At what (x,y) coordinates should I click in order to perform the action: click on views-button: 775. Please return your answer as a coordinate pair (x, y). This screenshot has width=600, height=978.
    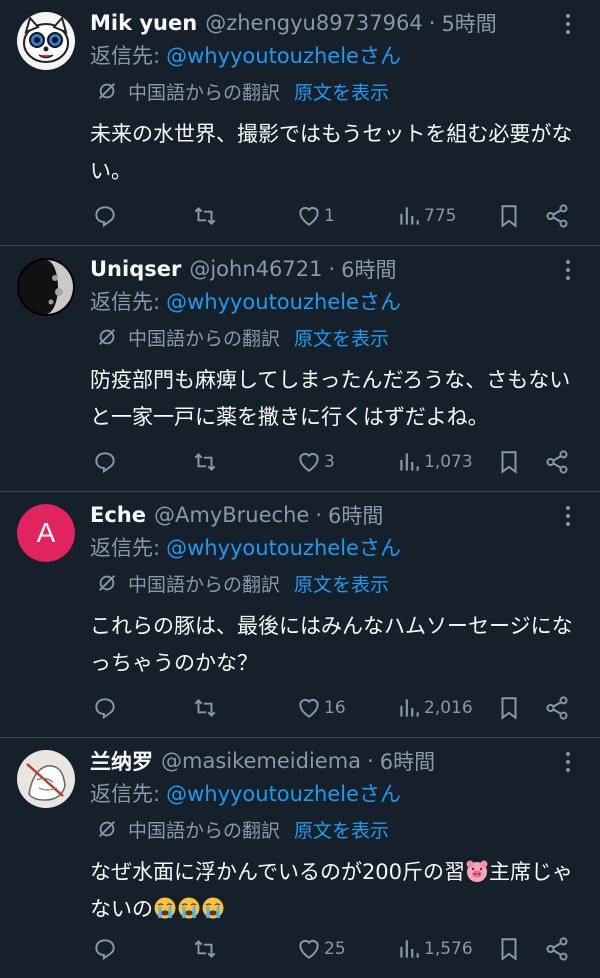
    Looking at the image, I should click on (426, 216).